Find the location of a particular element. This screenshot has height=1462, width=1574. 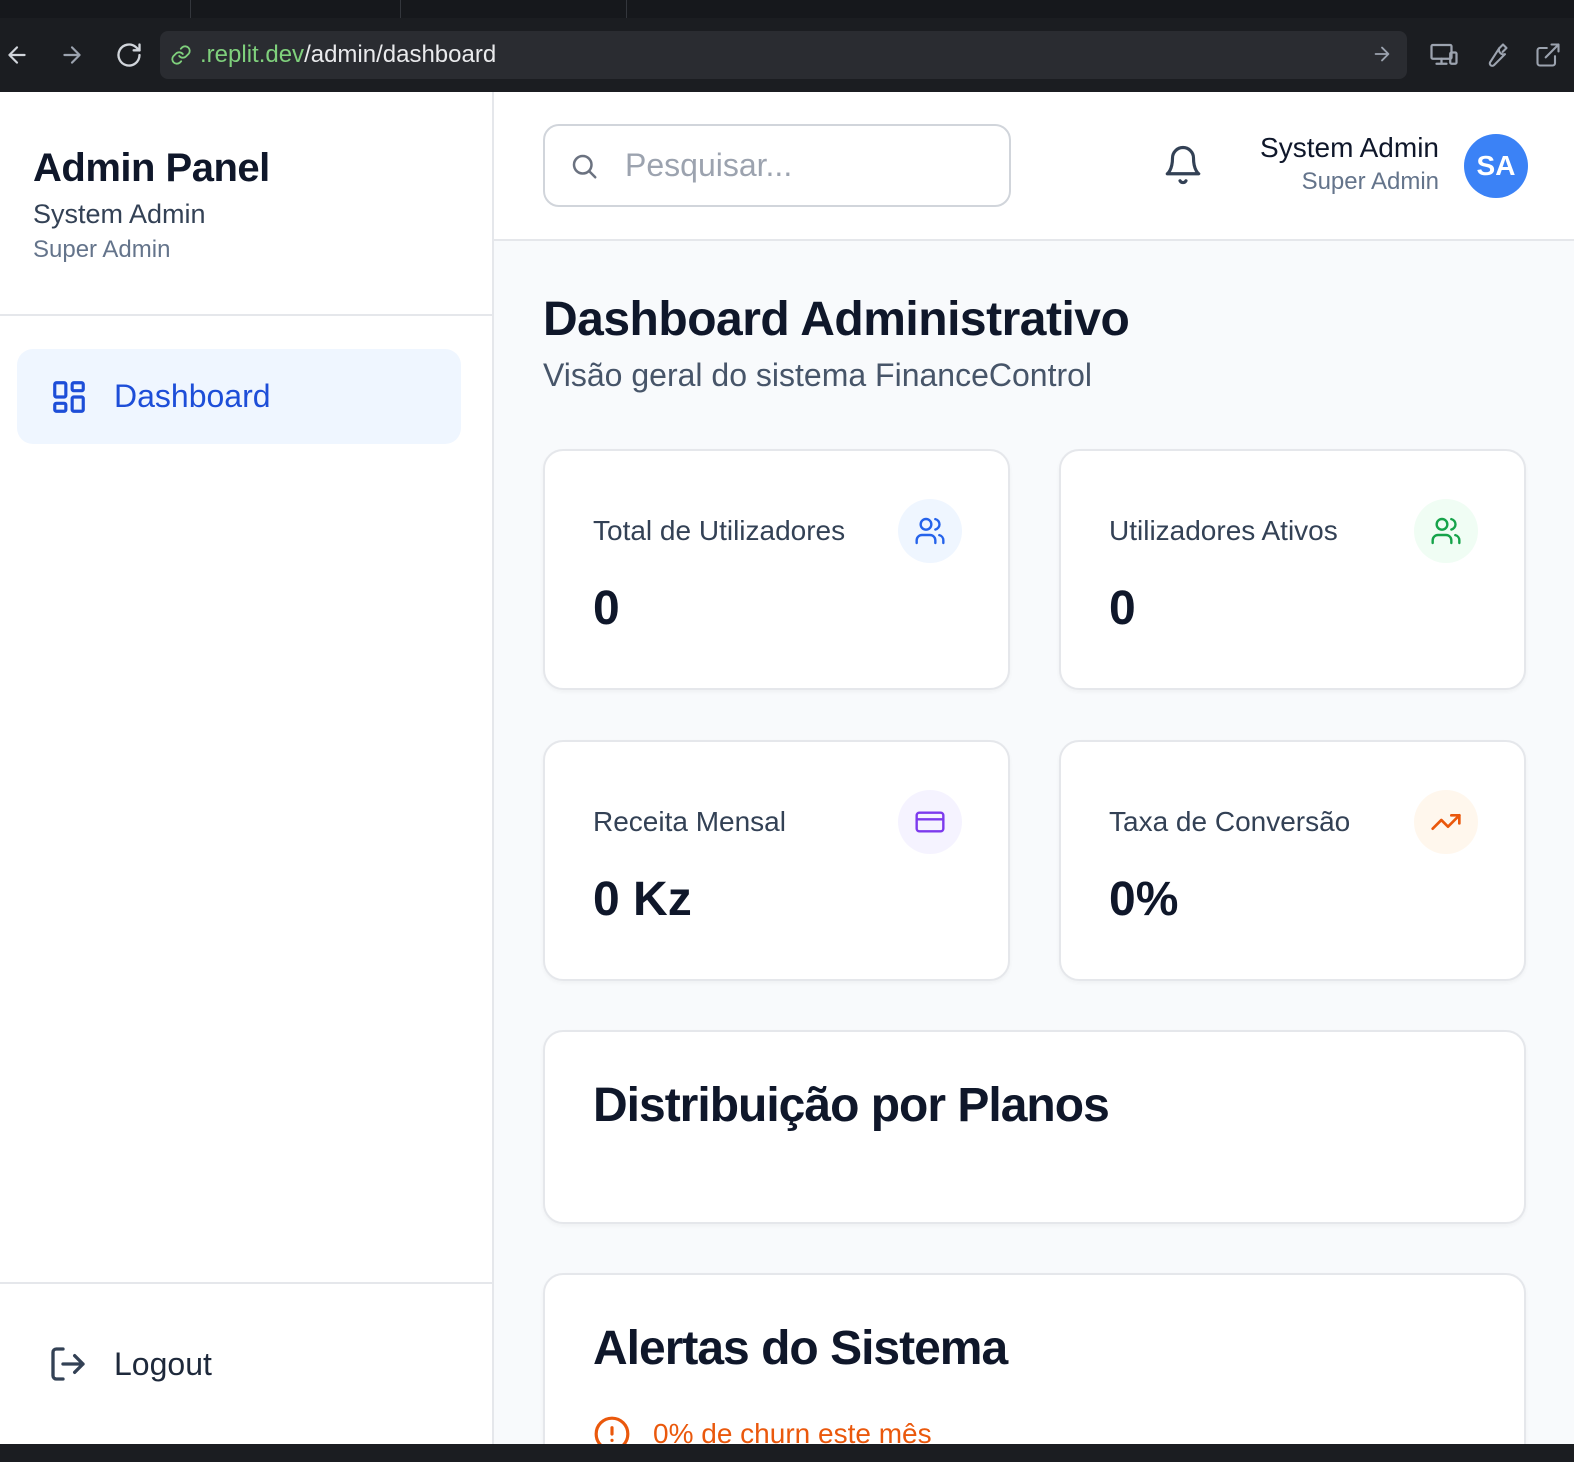

search-input is located at coordinates (805, 165).